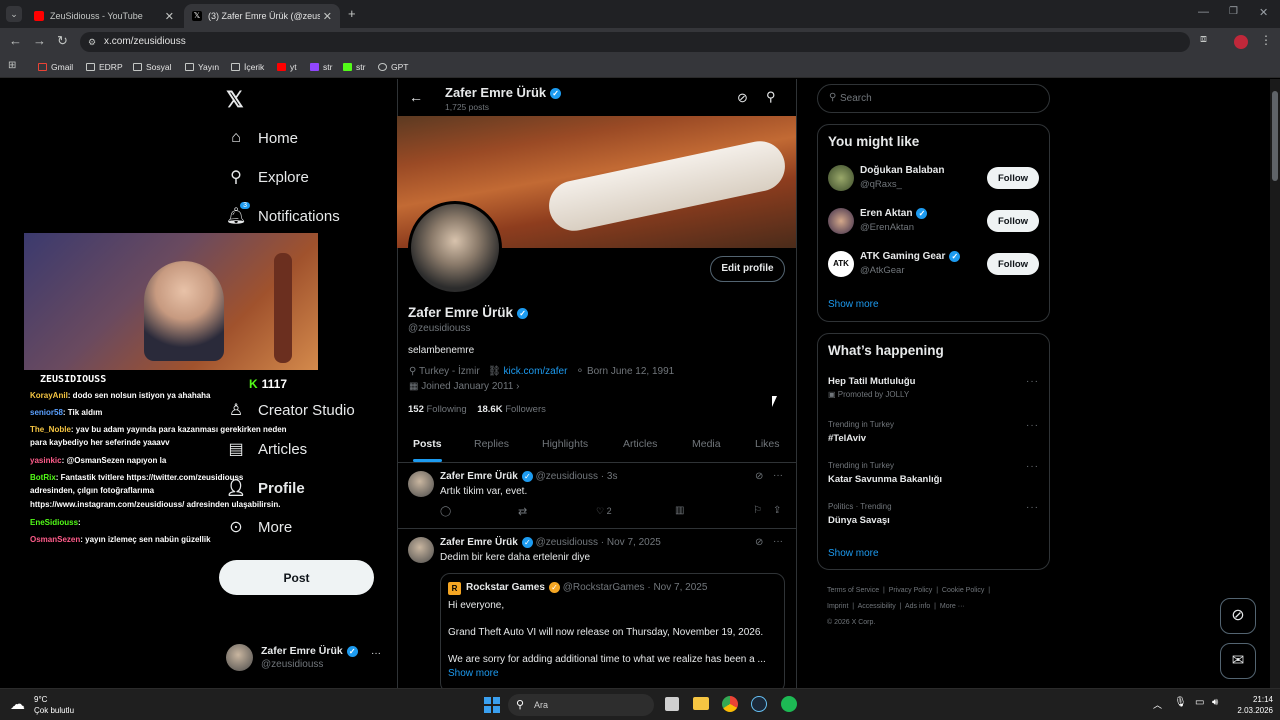 Image resolution: width=1280 pixels, height=720 pixels. I want to click on forward-icon: →, so click(39, 40).